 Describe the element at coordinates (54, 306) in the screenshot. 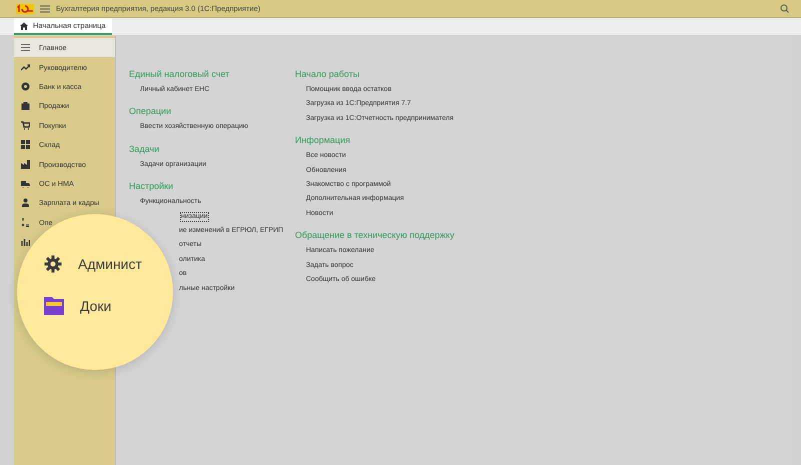

I see `folder-icon` at that location.